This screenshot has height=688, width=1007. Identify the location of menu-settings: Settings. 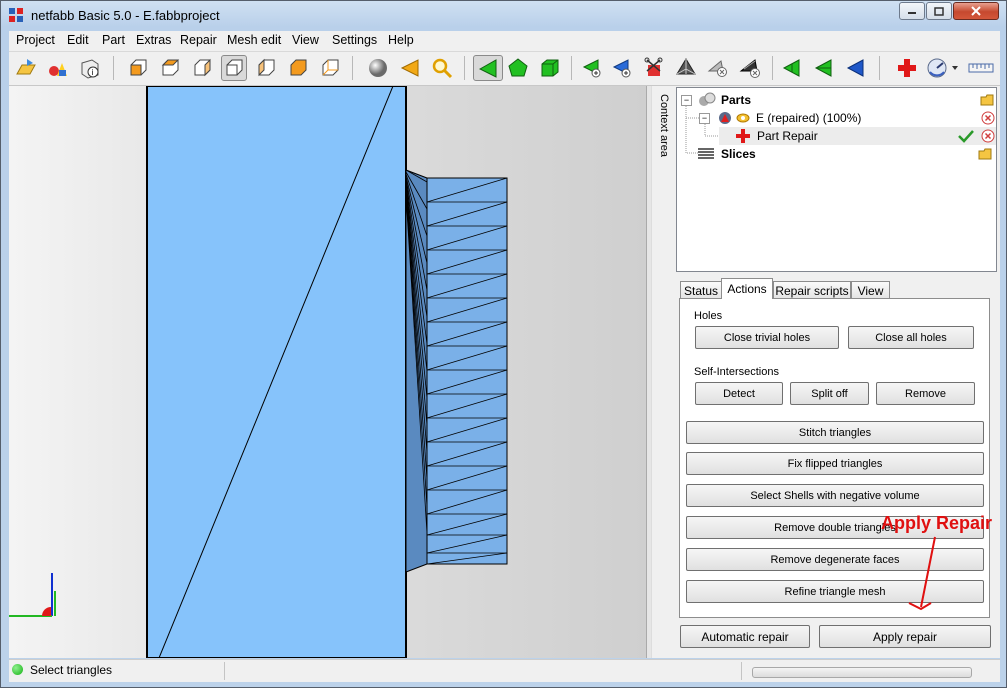
(354, 40).